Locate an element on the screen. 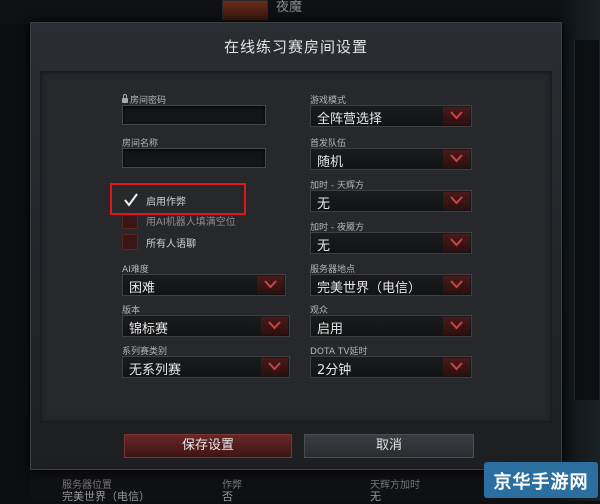  server-value: 完美世界（电信） is located at coordinates (369, 288).